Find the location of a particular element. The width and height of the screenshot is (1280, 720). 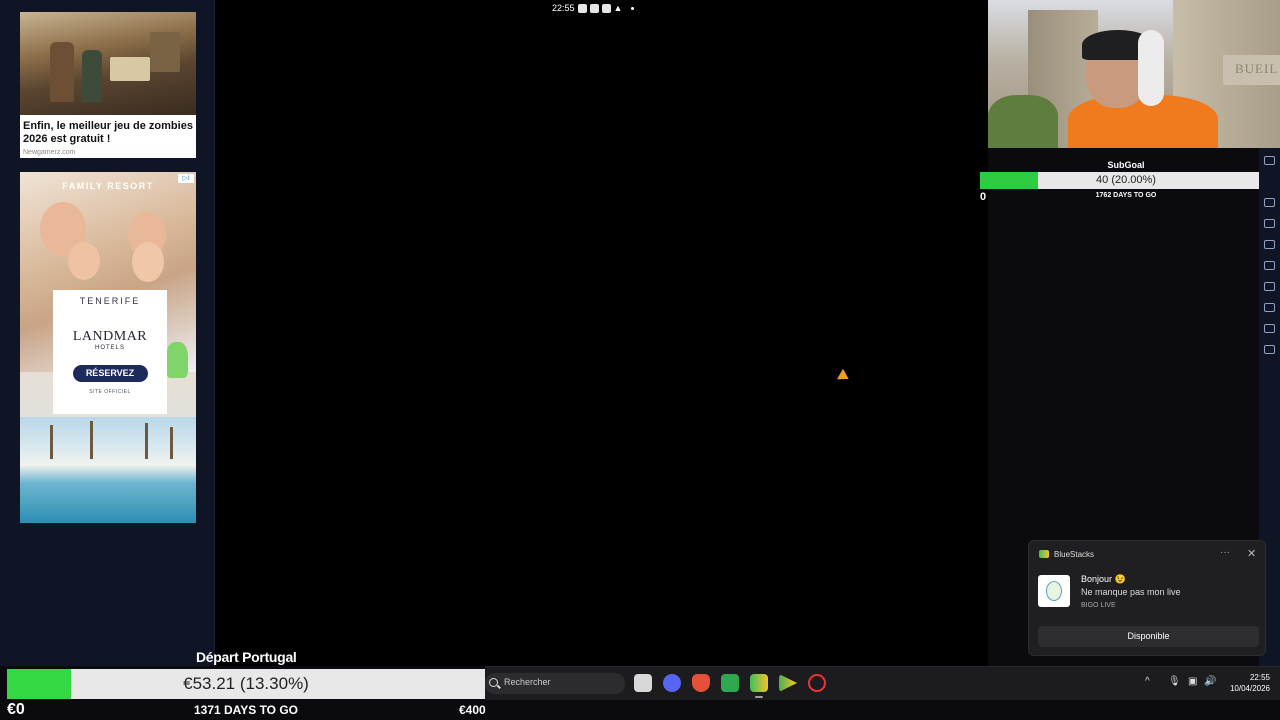

chevron-up-icon: ^ is located at coordinates (1147, 681).